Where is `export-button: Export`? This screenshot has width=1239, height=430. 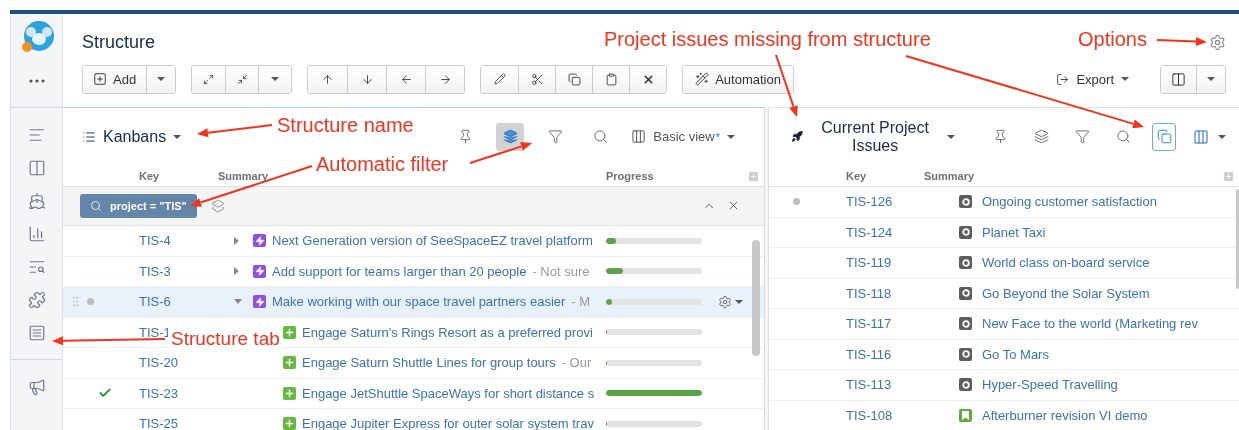 export-button: Export is located at coordinates (1092, 79).